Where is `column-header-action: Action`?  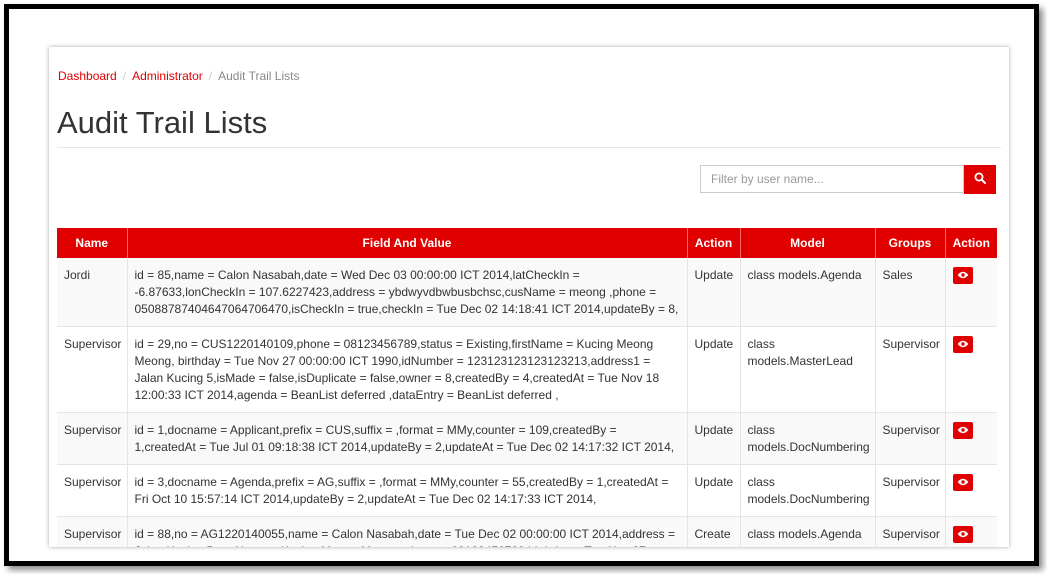 column-header-action: Action is located at coordinates (714, 243).